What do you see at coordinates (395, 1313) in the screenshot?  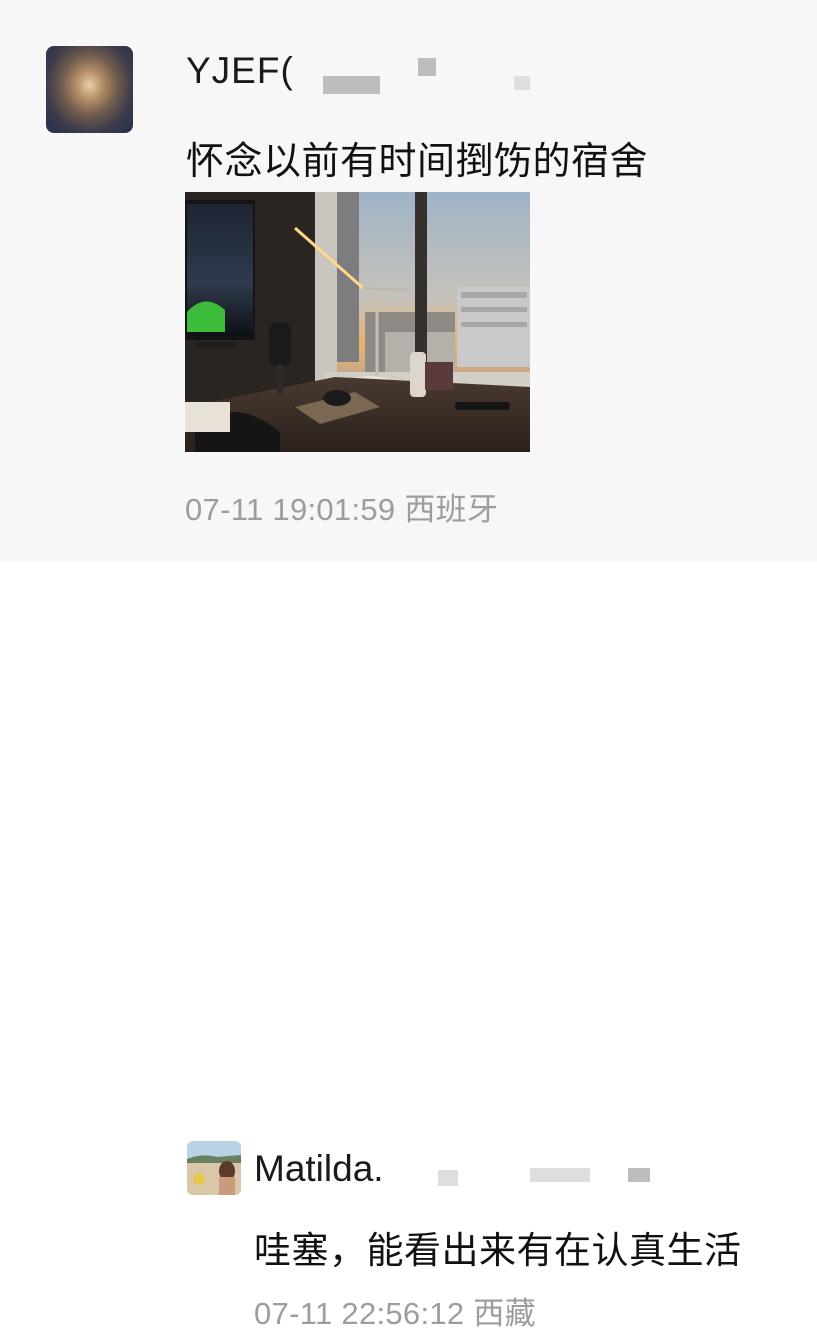 I see `comment-timestamp: 07-11 22:56:12 西藏` at bounding box center [395, 1313].